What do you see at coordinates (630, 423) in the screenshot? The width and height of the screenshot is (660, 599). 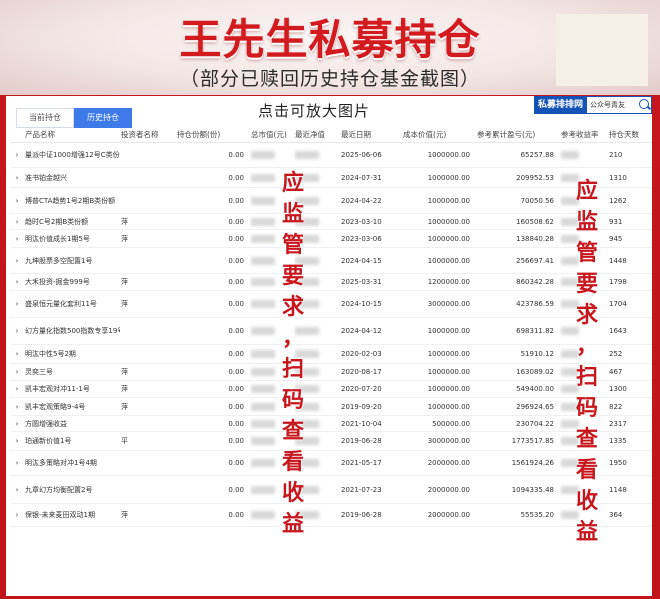 I see `holding-days-value: 2317` at bounding box center [630, 423].